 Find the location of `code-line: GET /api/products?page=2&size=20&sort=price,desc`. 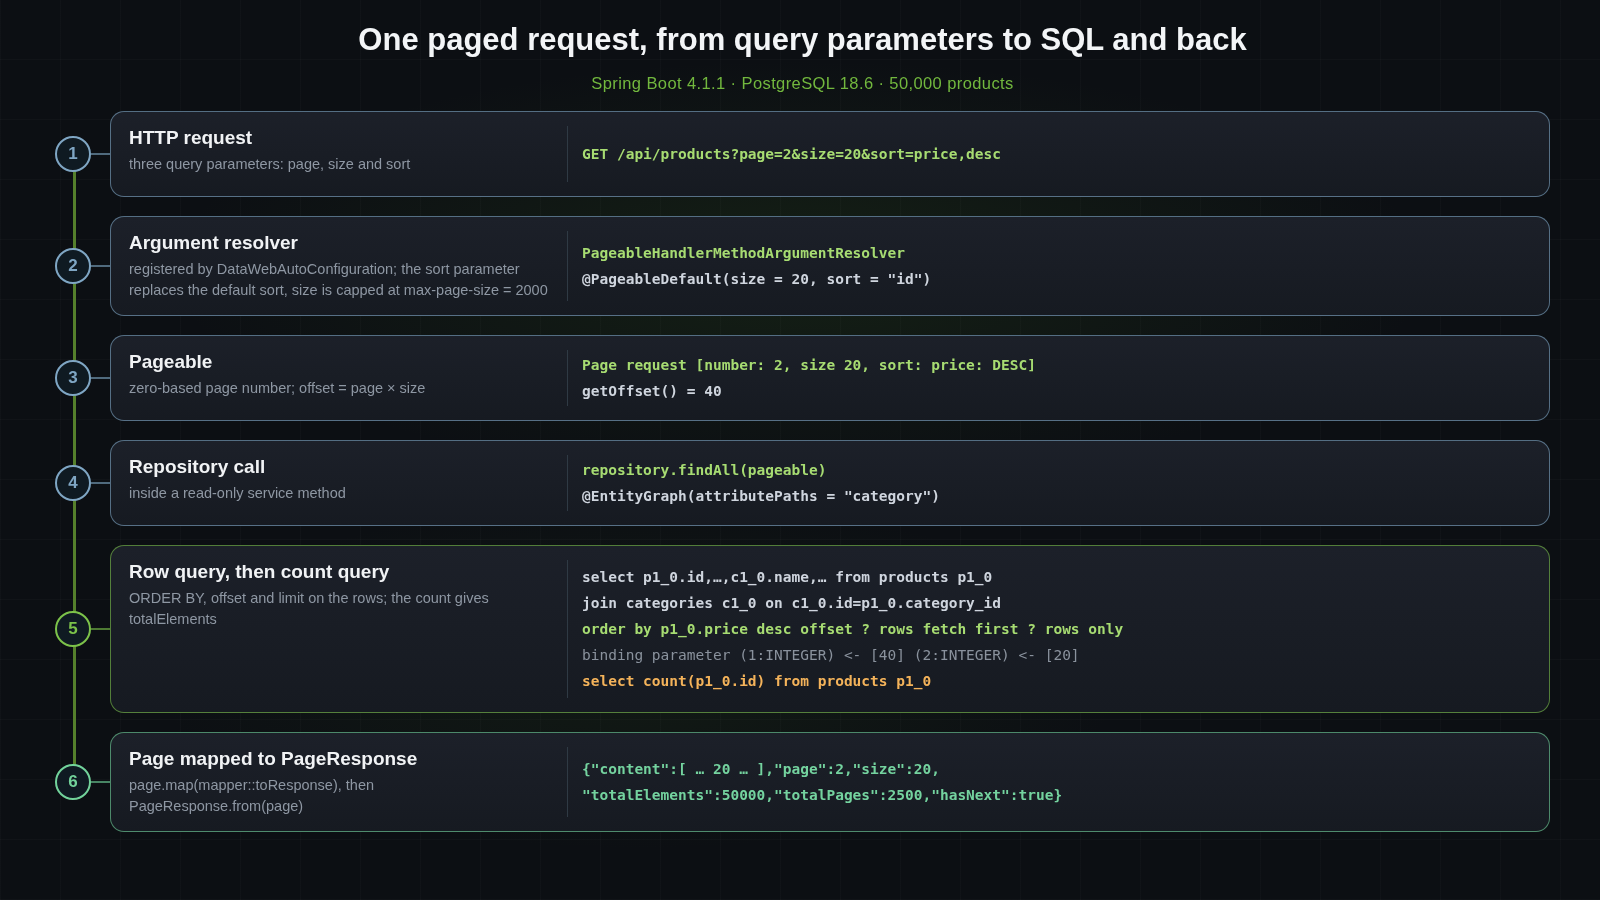

code-line: GET /api/products?page=2&size=20&sort=price,desc is located at coordinates (792, 154).